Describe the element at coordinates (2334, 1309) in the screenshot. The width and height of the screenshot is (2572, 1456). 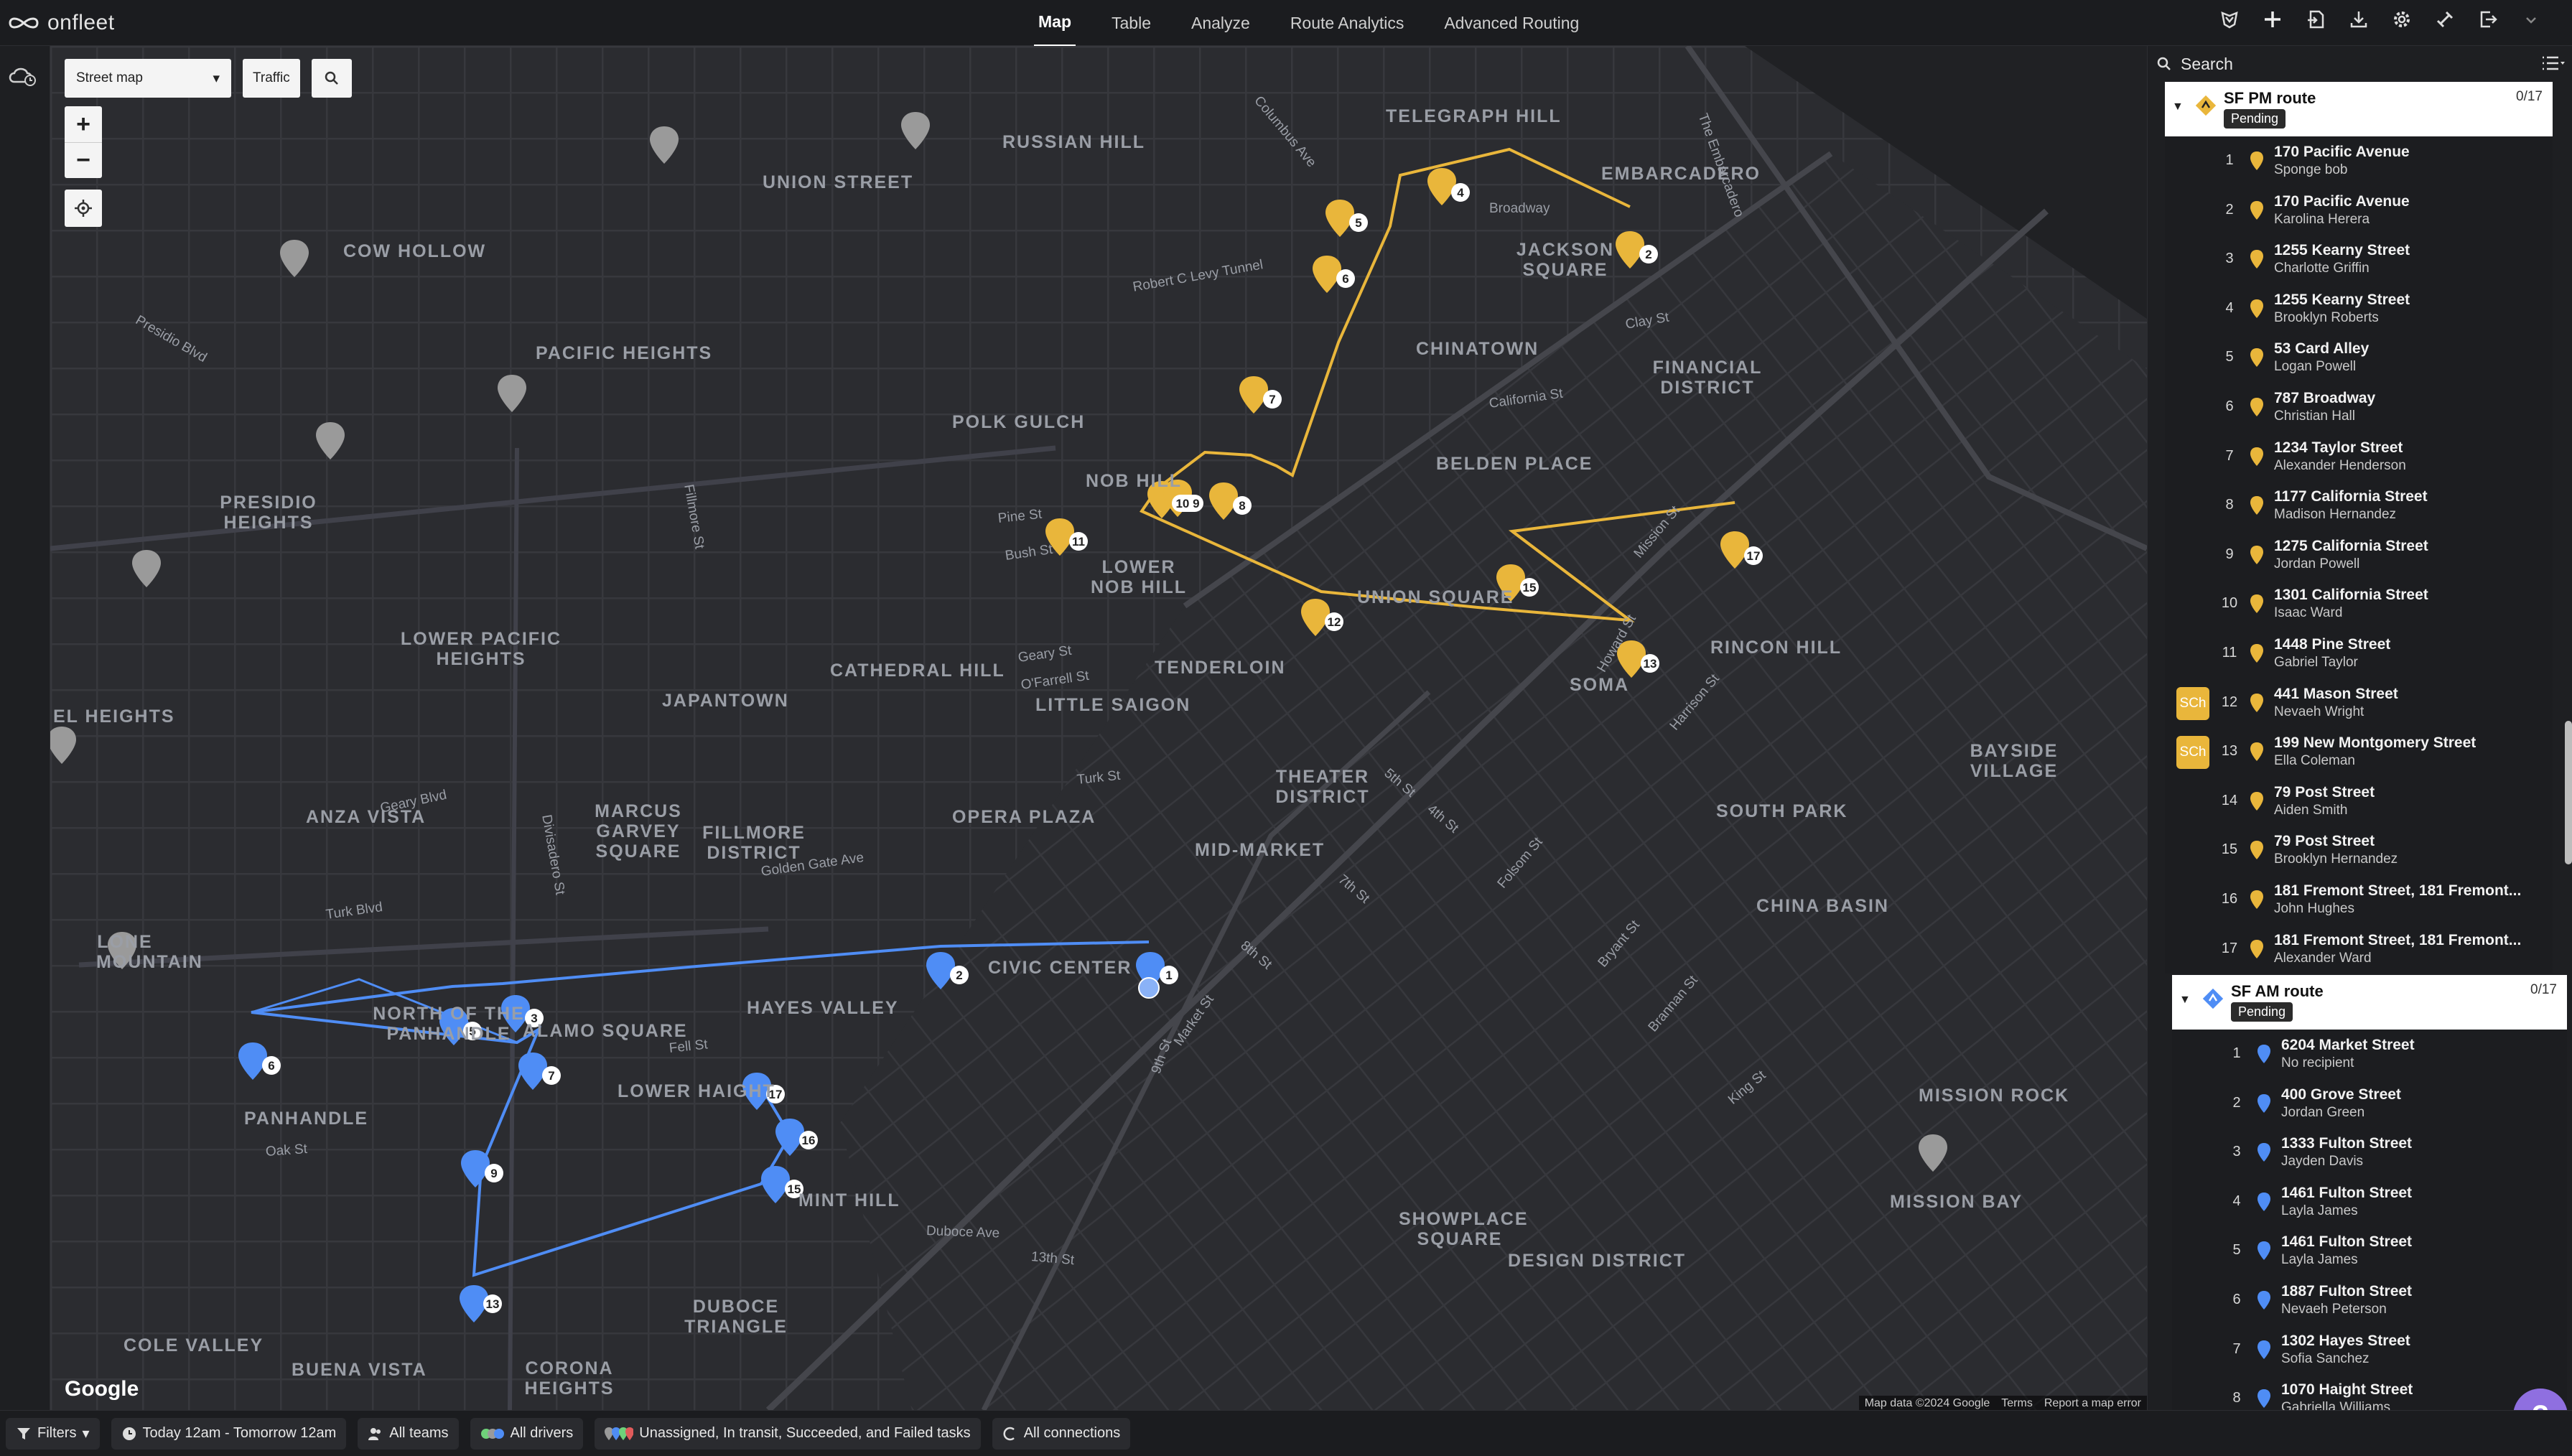
I see `stop-recipient: Nevaeh Peterson` at that location.